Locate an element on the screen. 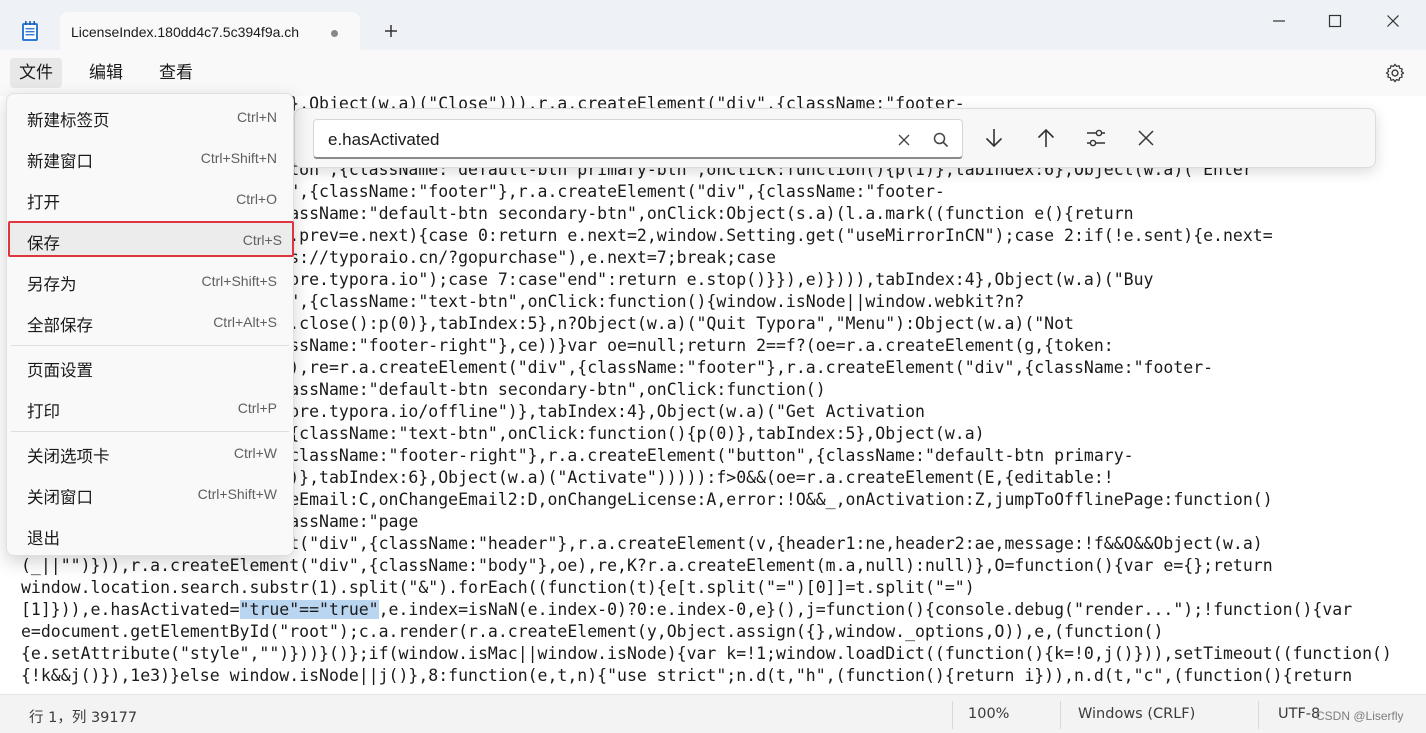 The width and height of the screenshot is (1426, 733). close-window-button is located at coordinates (1393, 21).